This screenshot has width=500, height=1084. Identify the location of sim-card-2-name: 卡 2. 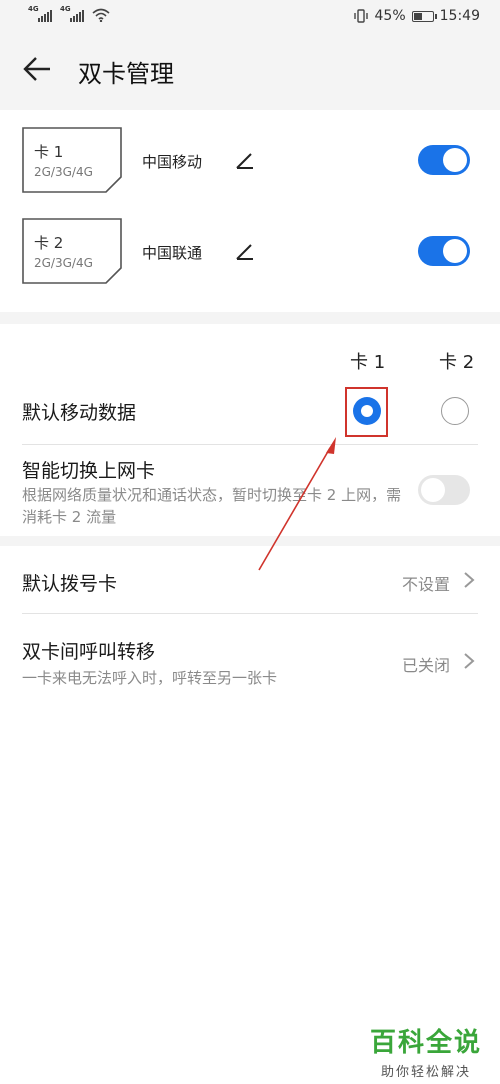
(49, 243).